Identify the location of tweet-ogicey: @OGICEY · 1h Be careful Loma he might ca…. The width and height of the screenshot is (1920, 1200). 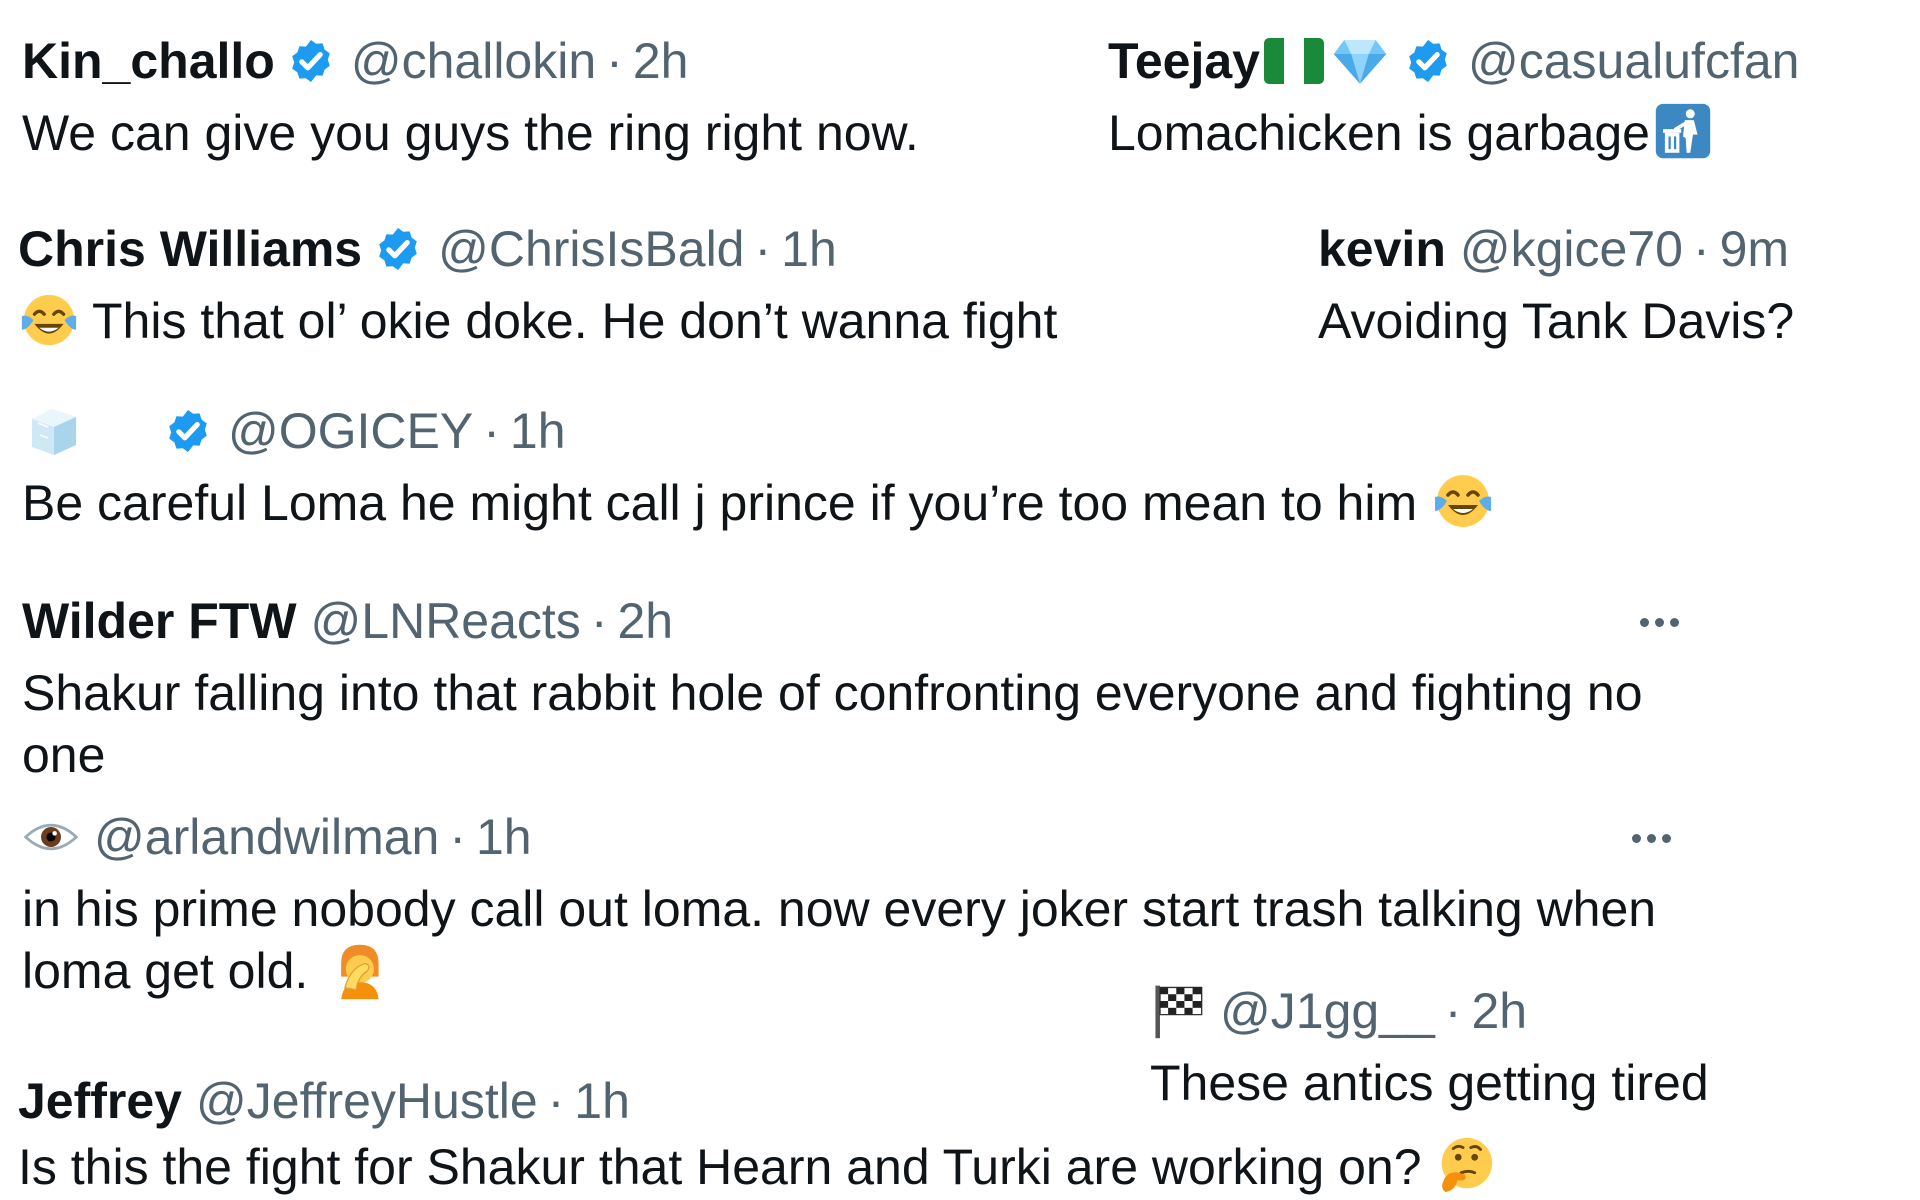
(758, 467).